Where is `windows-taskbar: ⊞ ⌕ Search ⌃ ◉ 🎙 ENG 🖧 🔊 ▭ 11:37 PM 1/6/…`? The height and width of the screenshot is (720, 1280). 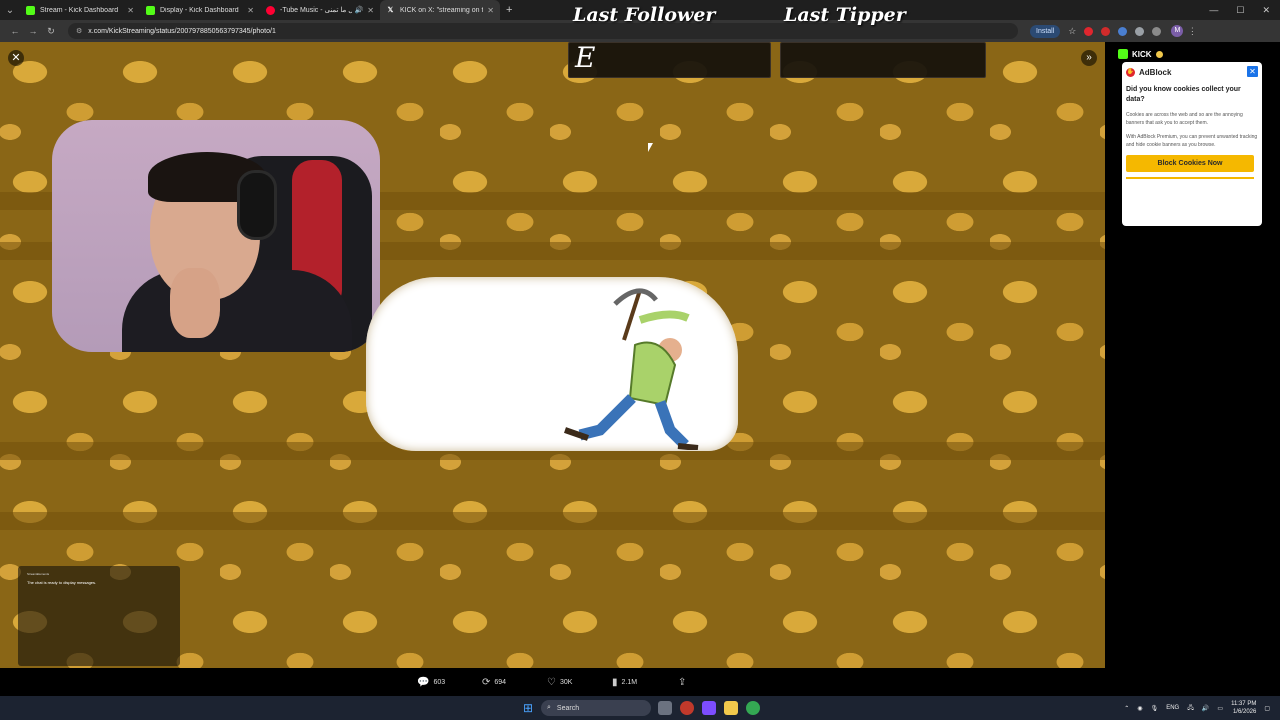
windows-taskbar: ⊞ ⌕ Search ⌃ ◉ 🎙 ENG 🖧 🔊 ▭ 11:37 PM 1/6/… is located at coordinates (640, 708).